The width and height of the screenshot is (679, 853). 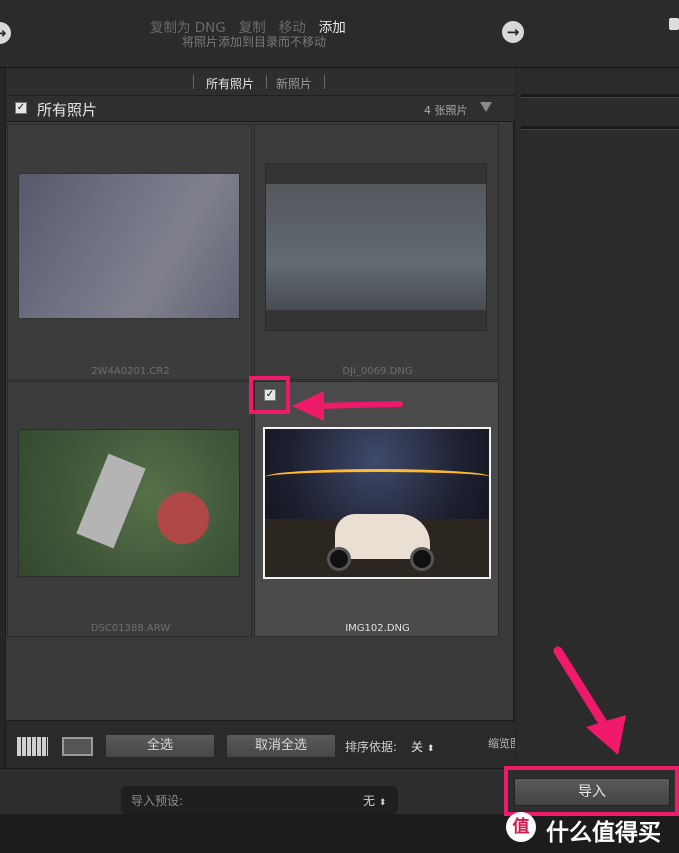 I want to click on photo-cell: DJI_0069.DNG, so click(x=376, y=252).